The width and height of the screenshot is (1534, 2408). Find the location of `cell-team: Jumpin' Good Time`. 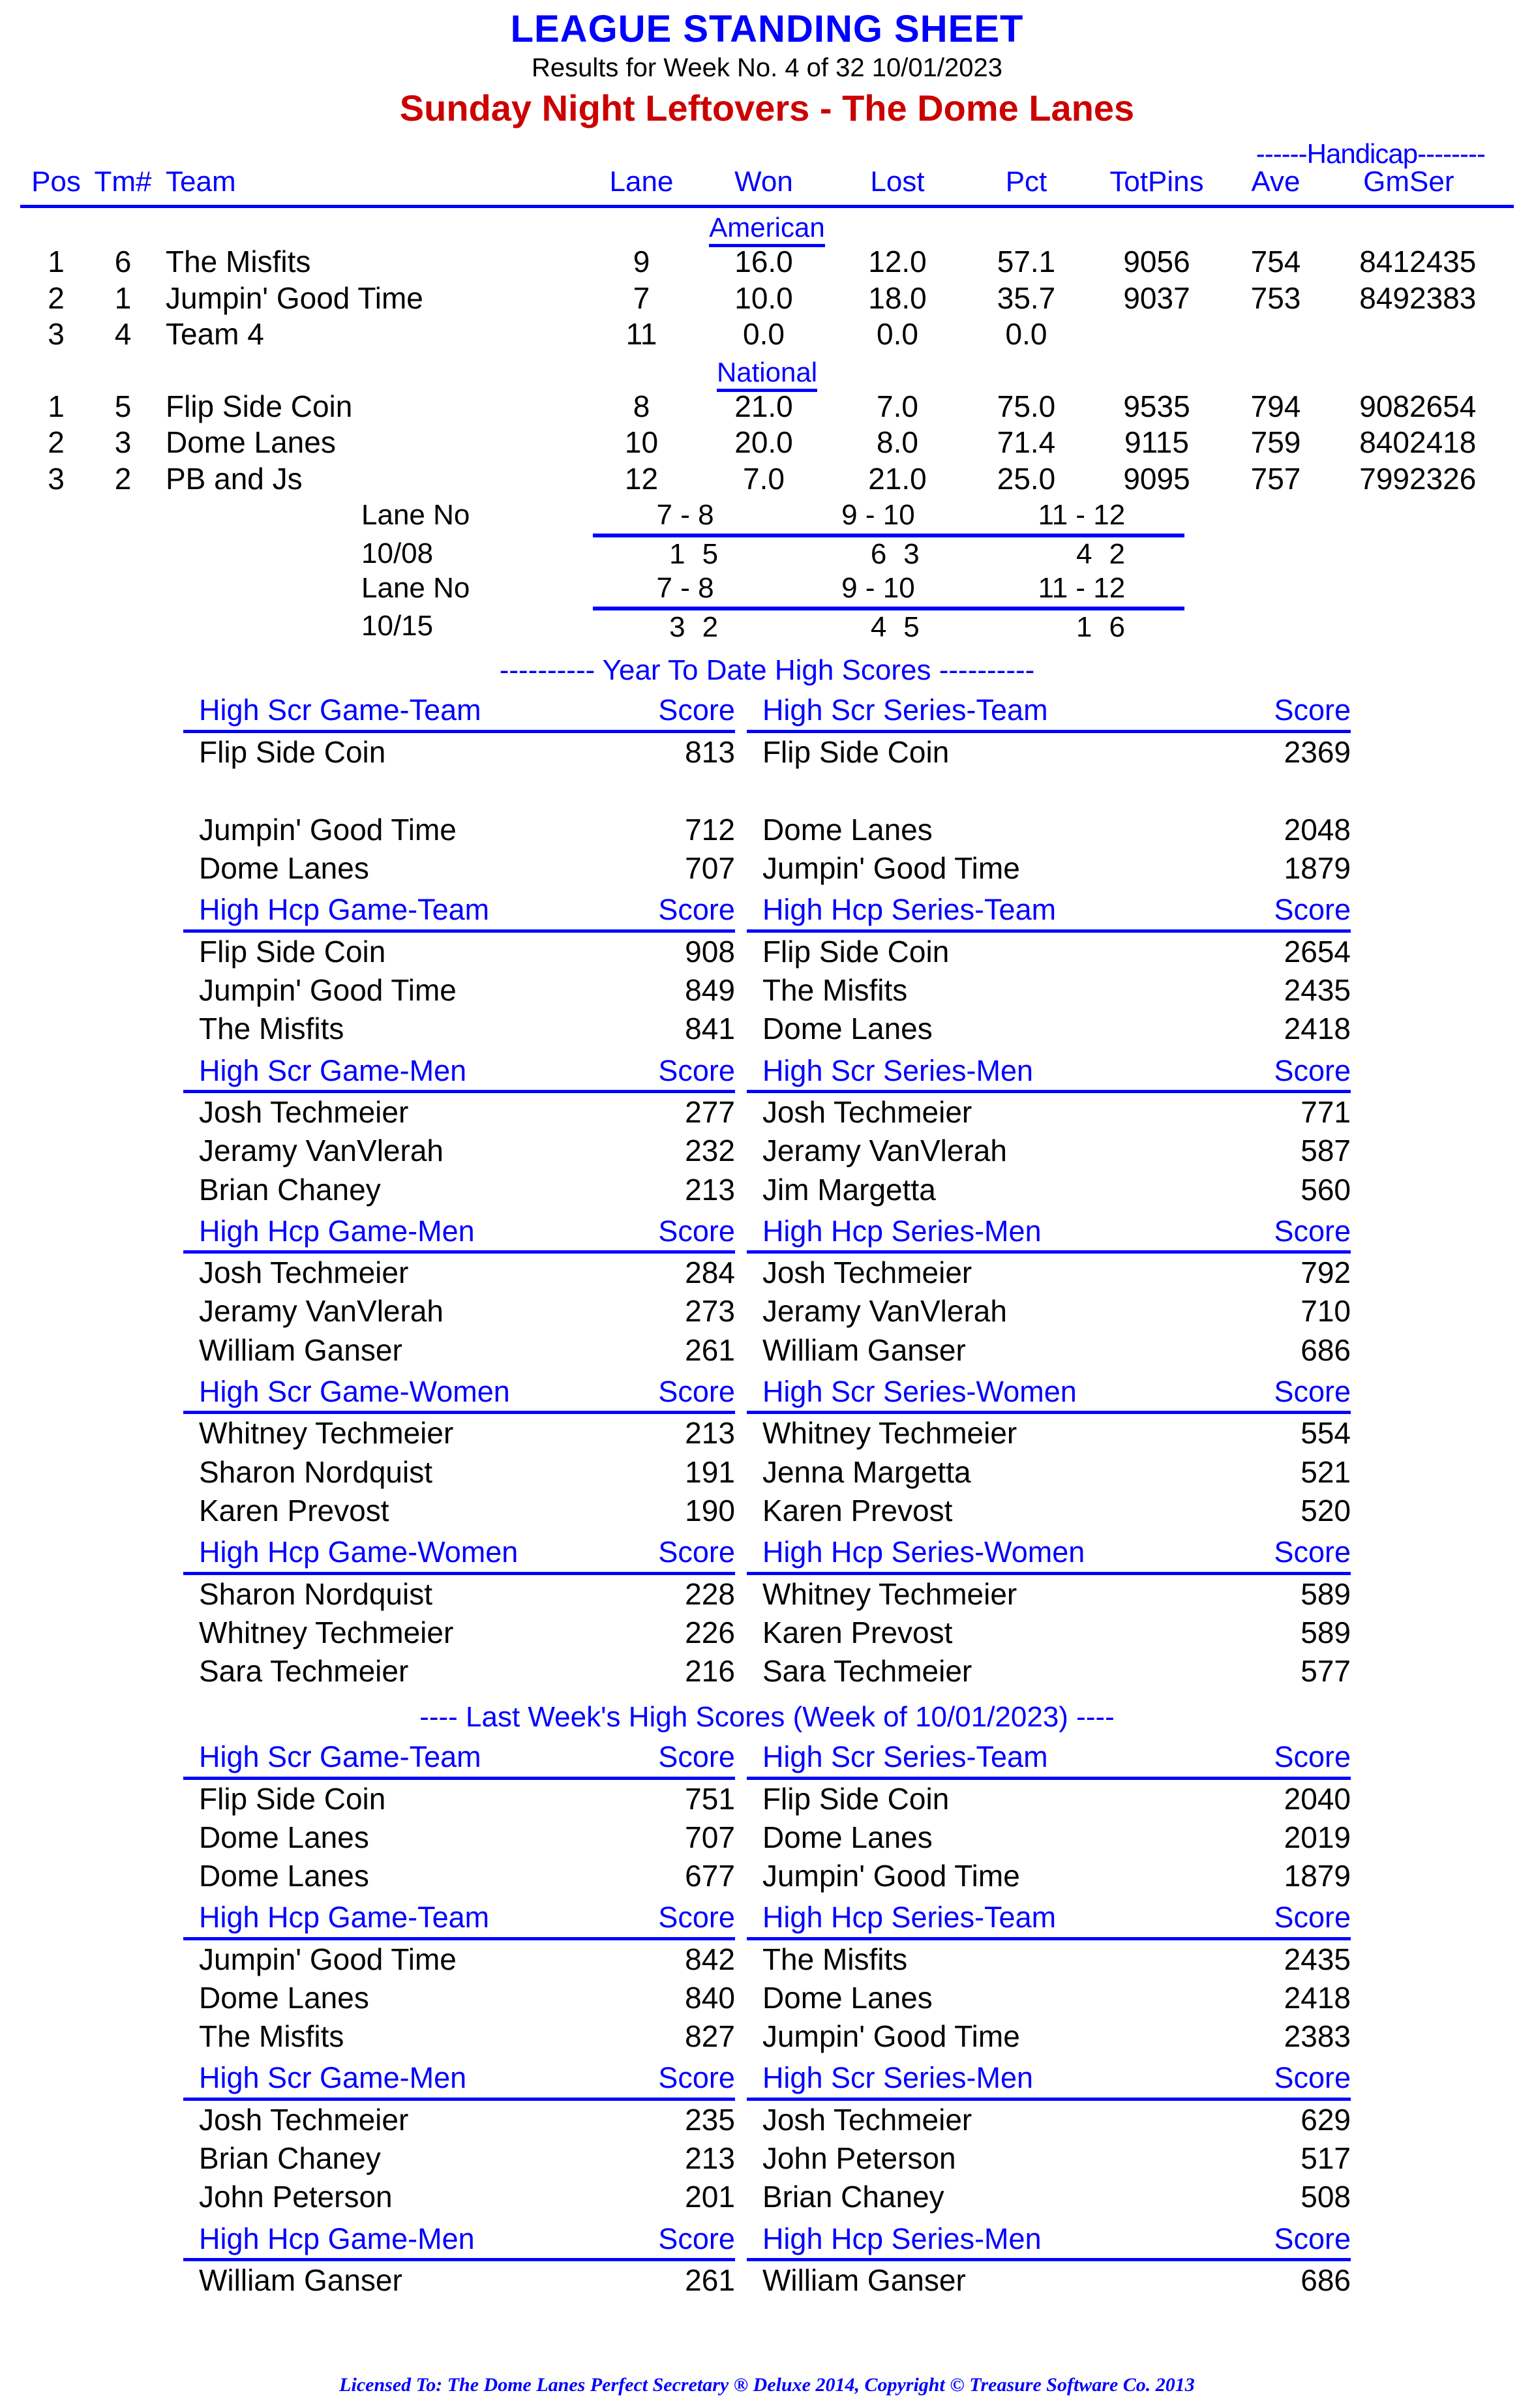

cell-team: Jumpin' Good Time is located at coordinates (294, 298).